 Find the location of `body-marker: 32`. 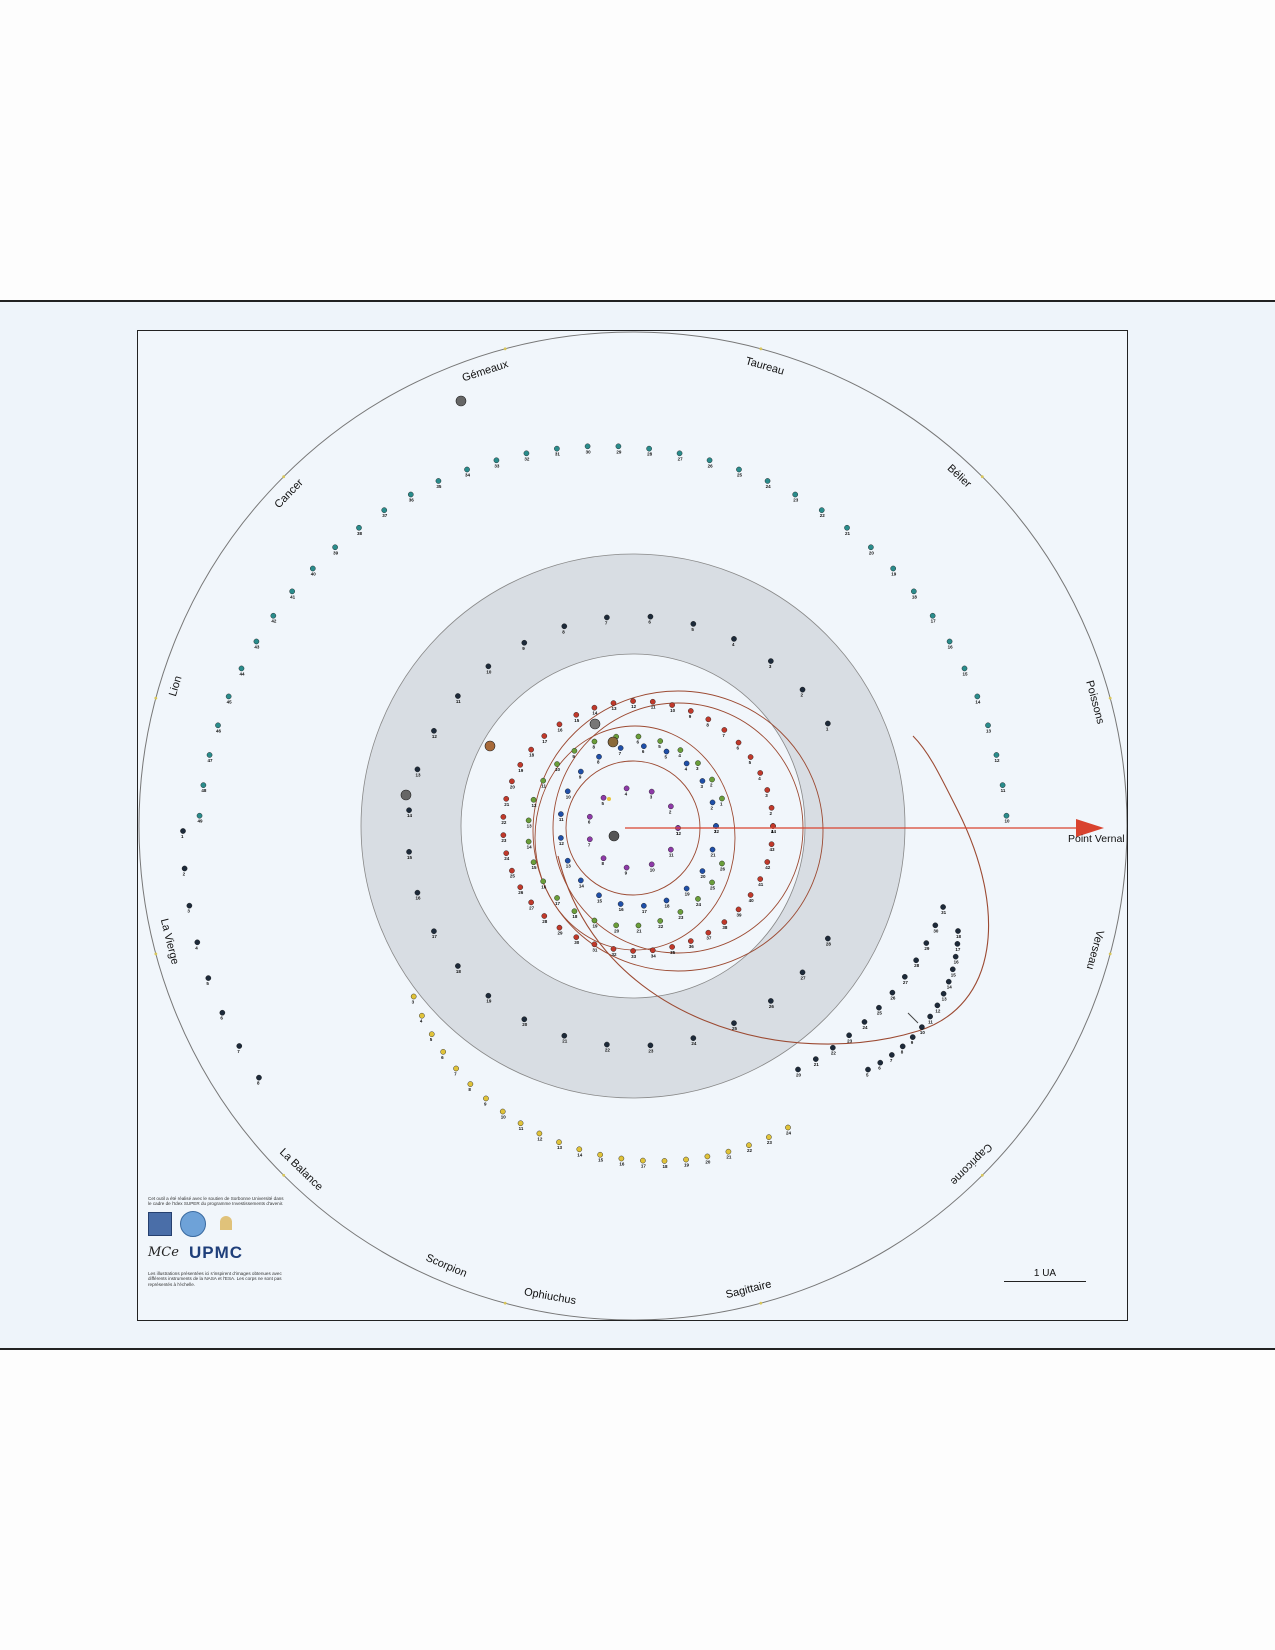

body-marker: 32 is located at coordinates (613, 951).